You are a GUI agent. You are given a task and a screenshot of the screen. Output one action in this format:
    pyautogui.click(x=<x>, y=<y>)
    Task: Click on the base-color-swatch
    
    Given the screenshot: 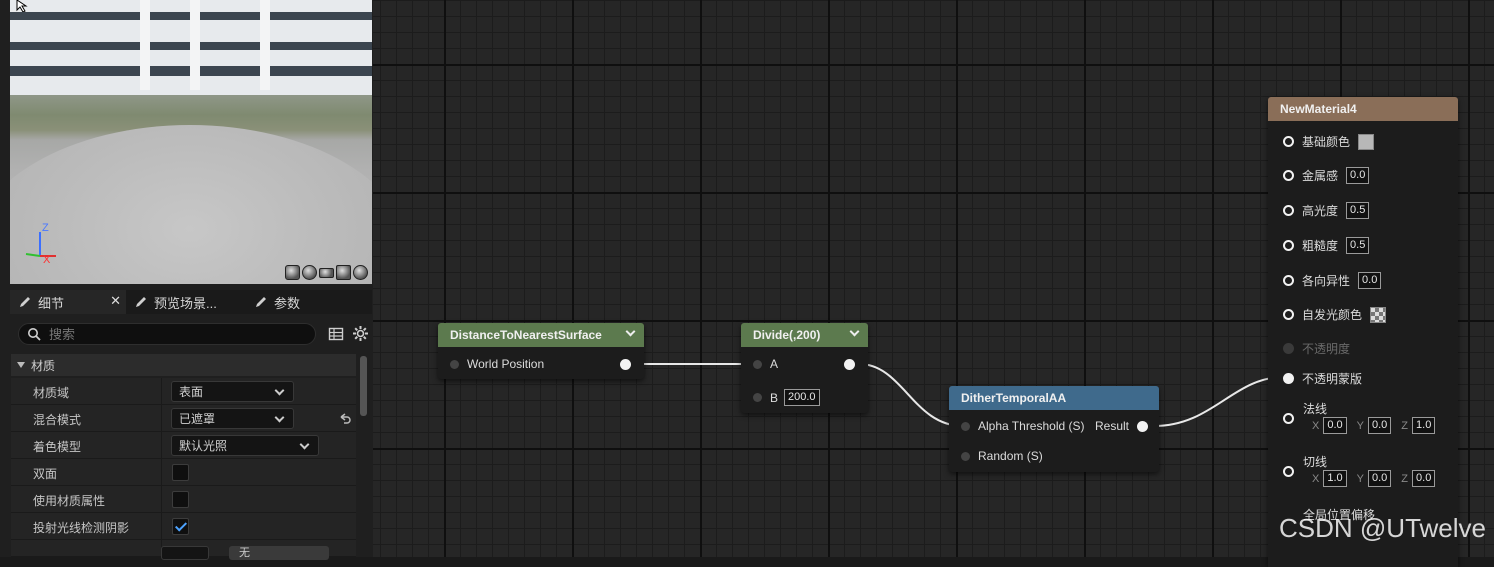 What is the action you would take?
    pyautogui.click(x=1366, y=141)
    